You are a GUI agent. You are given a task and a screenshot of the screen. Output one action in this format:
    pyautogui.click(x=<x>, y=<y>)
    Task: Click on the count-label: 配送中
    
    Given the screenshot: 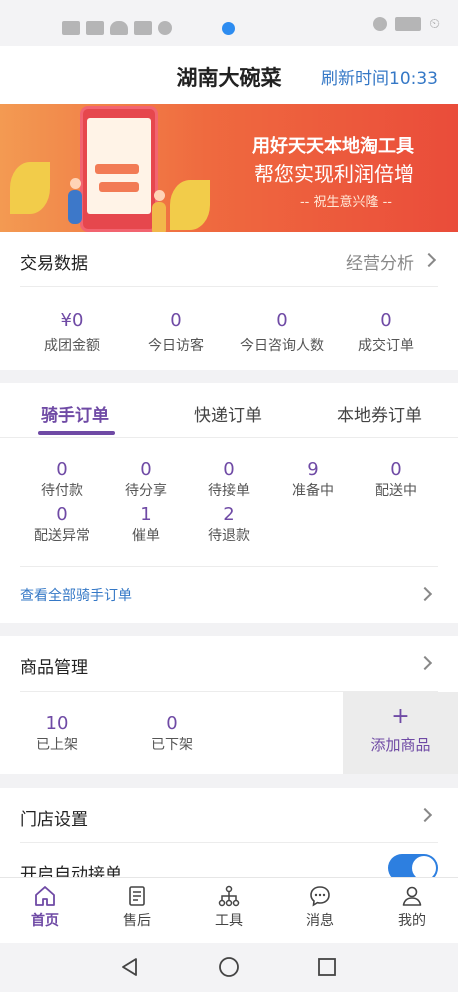 What is the action you would take?
    pyautogui.click(x=396, y=491)
    